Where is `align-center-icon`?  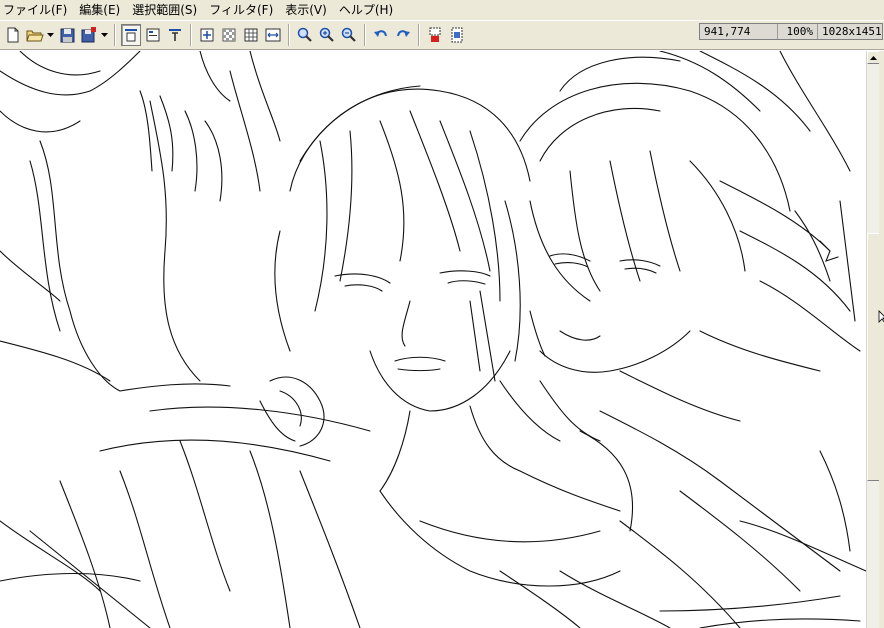 align-center-icon is located at coordinates (153, 35).